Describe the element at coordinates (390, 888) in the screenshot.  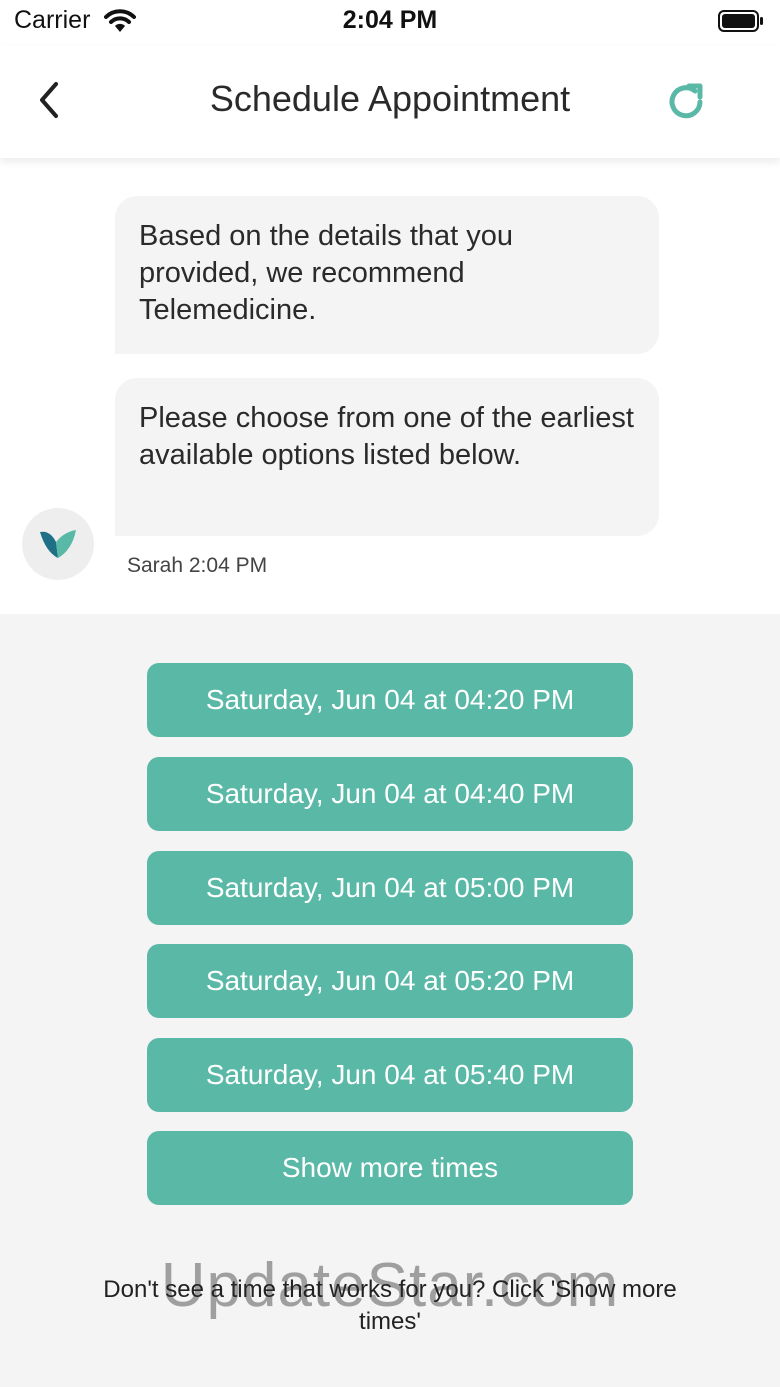
I see `time-slot-button: Saturday, Jun 04 at 05:00 PM` at that location.